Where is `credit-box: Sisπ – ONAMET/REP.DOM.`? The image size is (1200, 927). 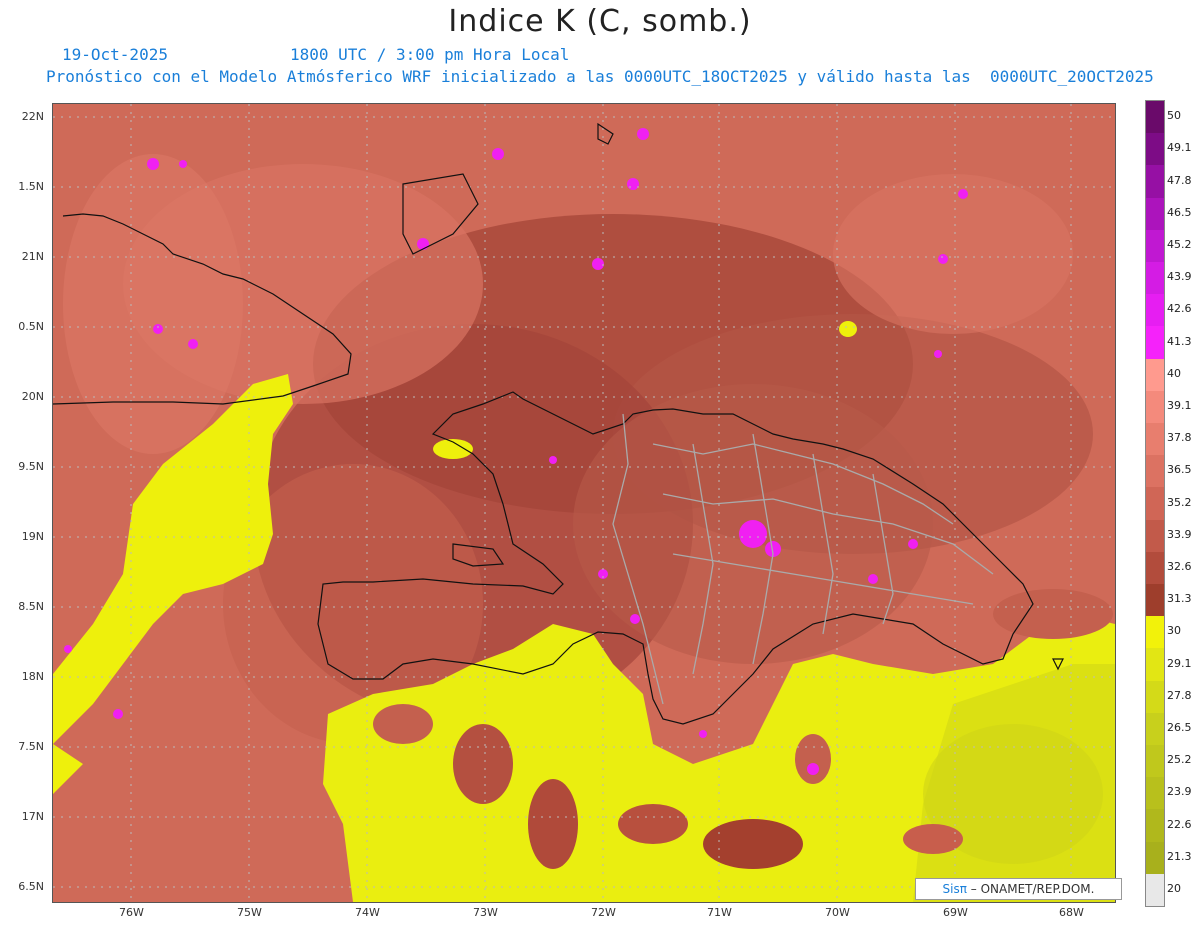
credit-box: Sisπ – ONAMET/REP.DOM. is located at coordinates (1018, 889).